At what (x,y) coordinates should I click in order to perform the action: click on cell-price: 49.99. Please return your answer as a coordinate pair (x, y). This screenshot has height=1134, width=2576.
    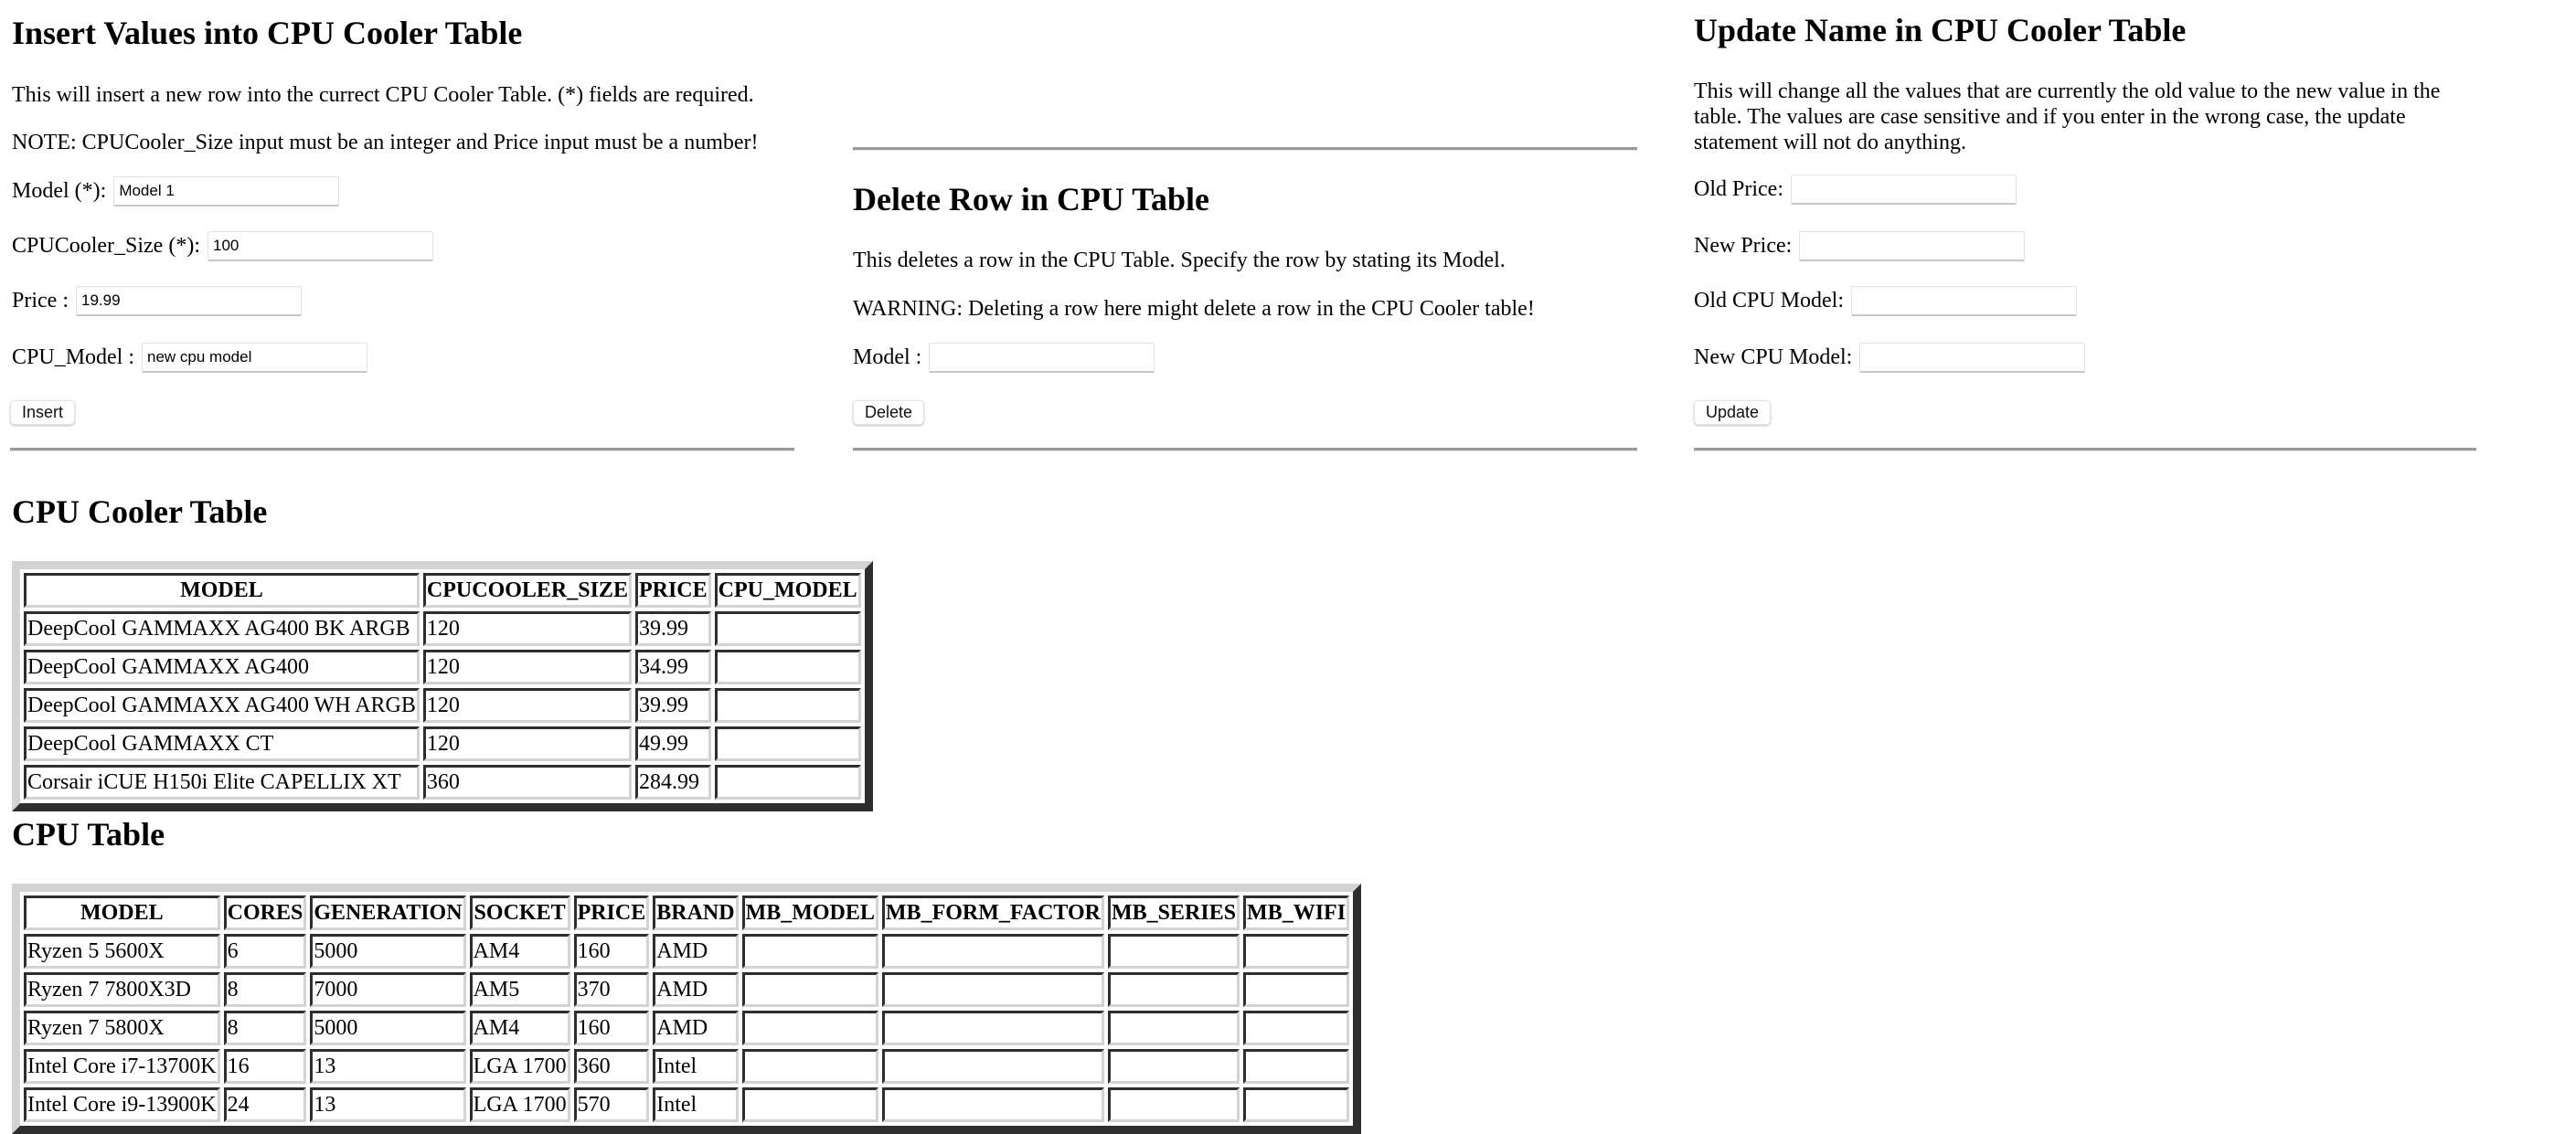
    Looking at the image, I should click on (672, 743).